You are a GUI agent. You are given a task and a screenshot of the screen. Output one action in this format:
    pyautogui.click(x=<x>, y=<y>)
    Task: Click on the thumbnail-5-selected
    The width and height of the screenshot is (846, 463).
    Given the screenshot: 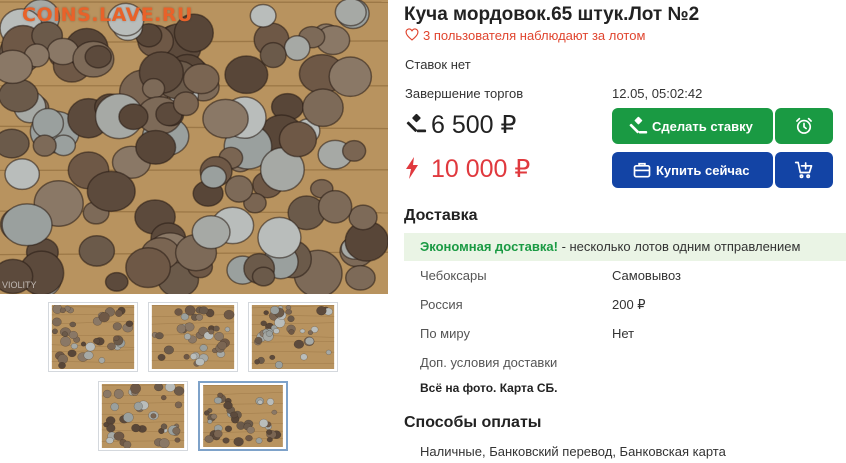 What is the action you would take?
    pyautogui.click(x=243, y=416)
    